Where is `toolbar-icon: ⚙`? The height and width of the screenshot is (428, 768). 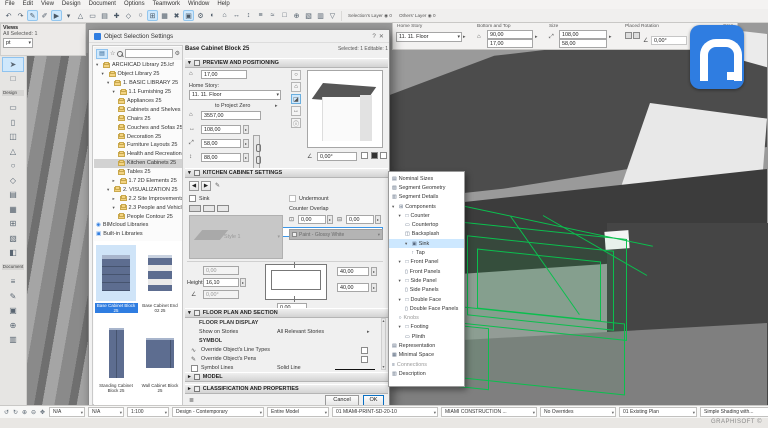
toolbar-icon: ⚙ is located at coordinates (200, 15).